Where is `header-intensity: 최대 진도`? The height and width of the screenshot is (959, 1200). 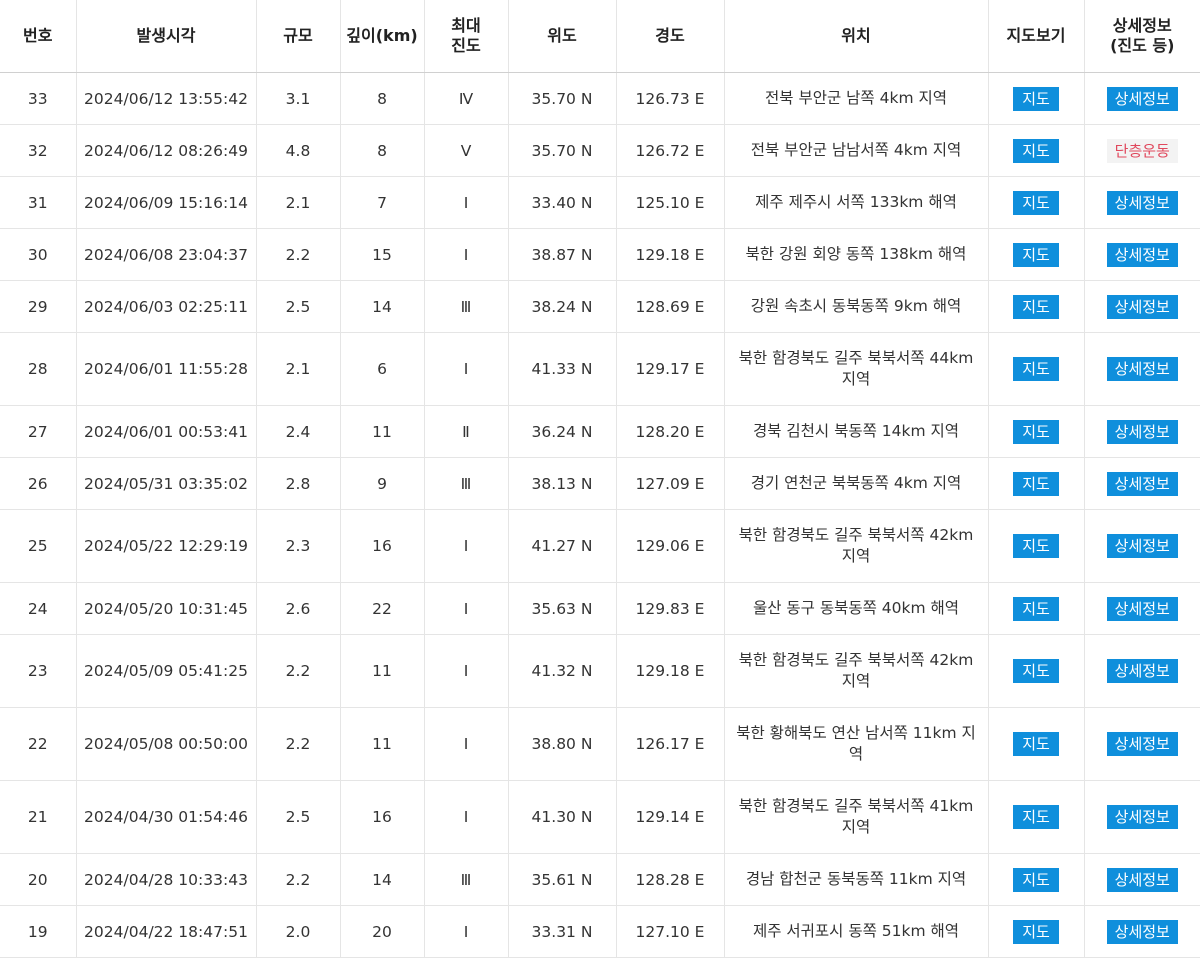
header-intensity: 최대 진도 is located at coordinates (466, 36).